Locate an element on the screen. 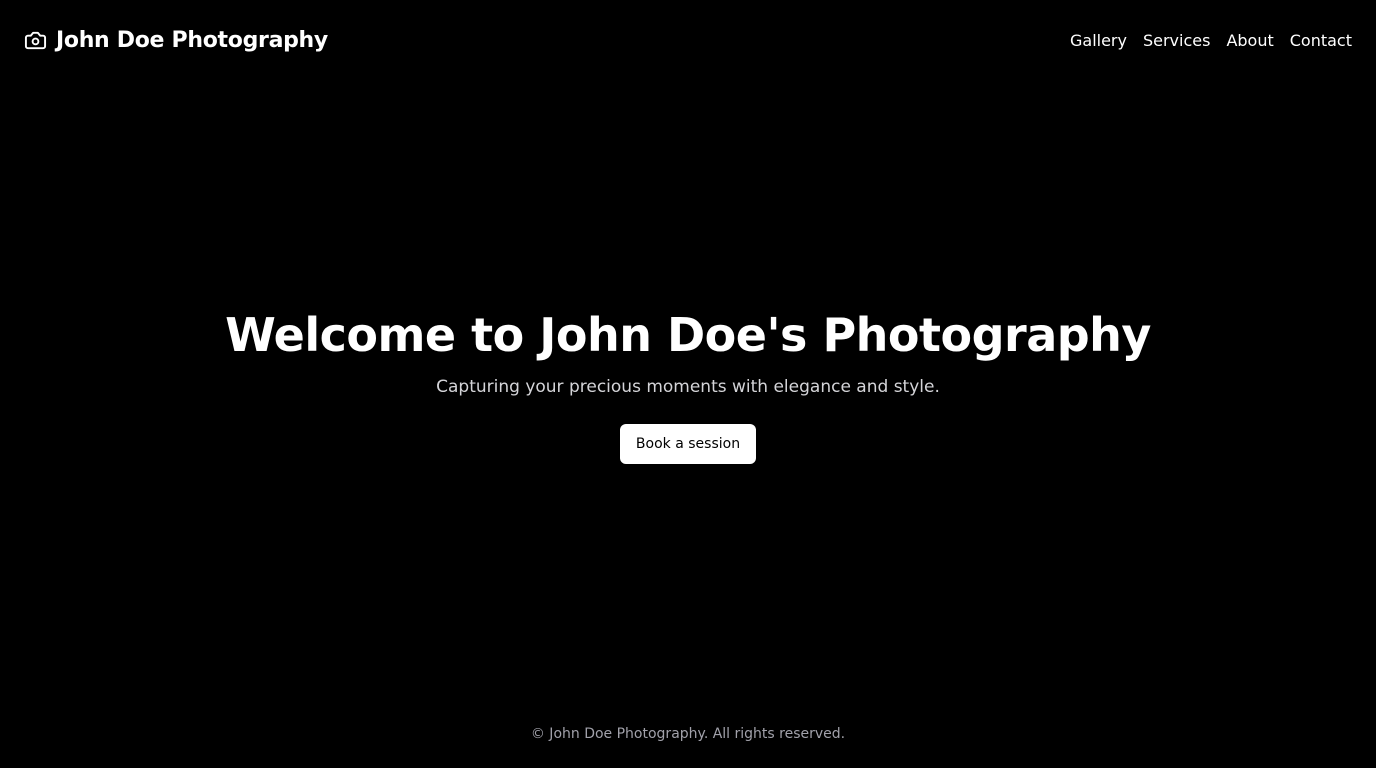 Image resolution: width=1376 pixels, height=768 pixels. nav-link-services: Services is located at coordinates (1176, 40).